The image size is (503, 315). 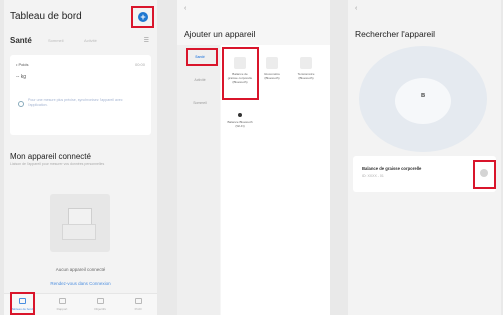 I want to click on page-title: Ajouter un appareil, so click(x=220, y=34).